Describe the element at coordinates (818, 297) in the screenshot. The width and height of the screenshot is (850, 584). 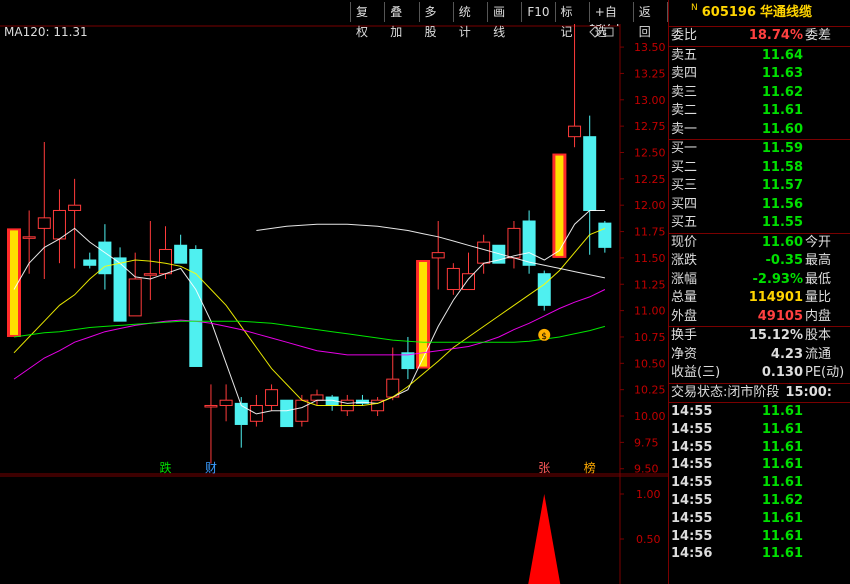
I see `stat-tail-label: 量比` at that location.